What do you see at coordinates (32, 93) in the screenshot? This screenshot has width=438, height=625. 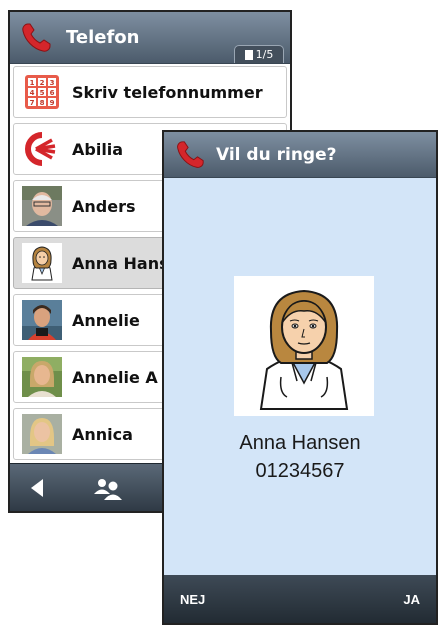 I see `svg-text: 4` at bounding box center [32, 93].